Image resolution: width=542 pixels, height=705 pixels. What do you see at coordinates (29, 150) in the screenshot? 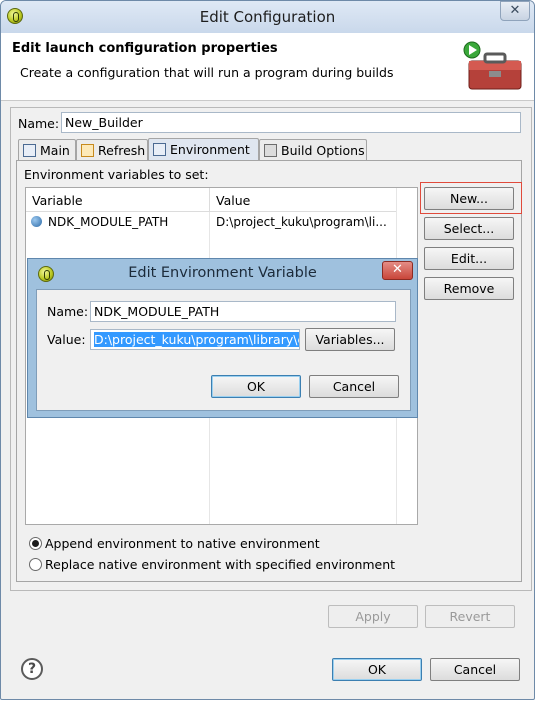
I see `main-tab-icon` at bounding box center [29, 150].